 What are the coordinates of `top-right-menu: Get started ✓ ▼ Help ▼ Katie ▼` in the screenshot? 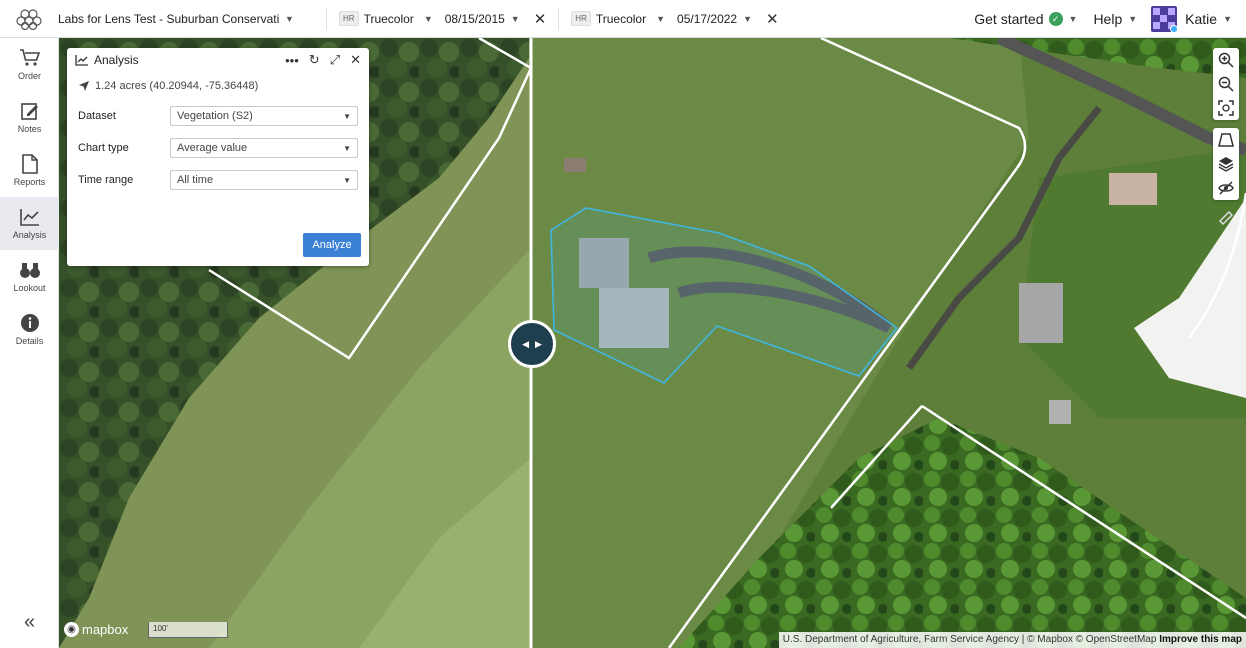 It's located at (1110, 19).